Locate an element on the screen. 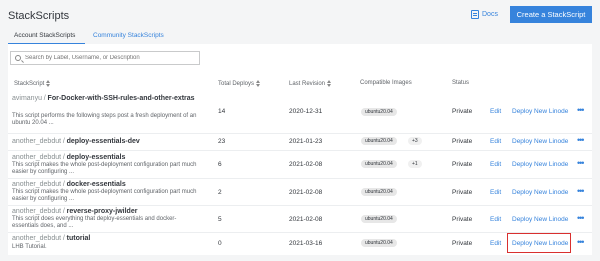  stackscript-label: another_debdut / tutorial is located at coordinates (51, 238).